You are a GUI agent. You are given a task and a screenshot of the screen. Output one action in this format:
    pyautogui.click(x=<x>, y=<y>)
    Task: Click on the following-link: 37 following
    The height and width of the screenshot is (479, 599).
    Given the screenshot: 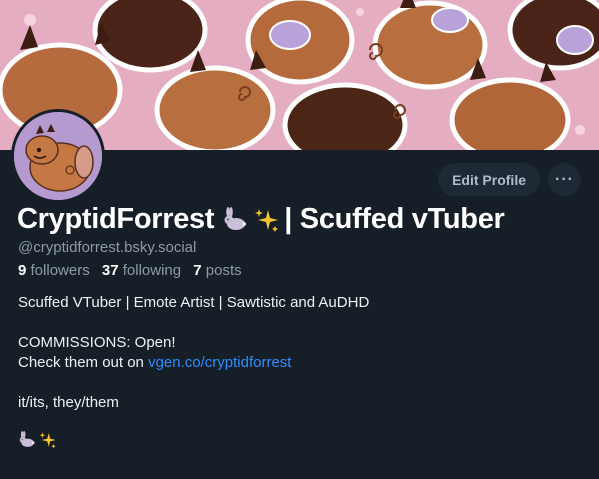 What is the action you would take?
    pyautogui.click(x=141, y=270)
    